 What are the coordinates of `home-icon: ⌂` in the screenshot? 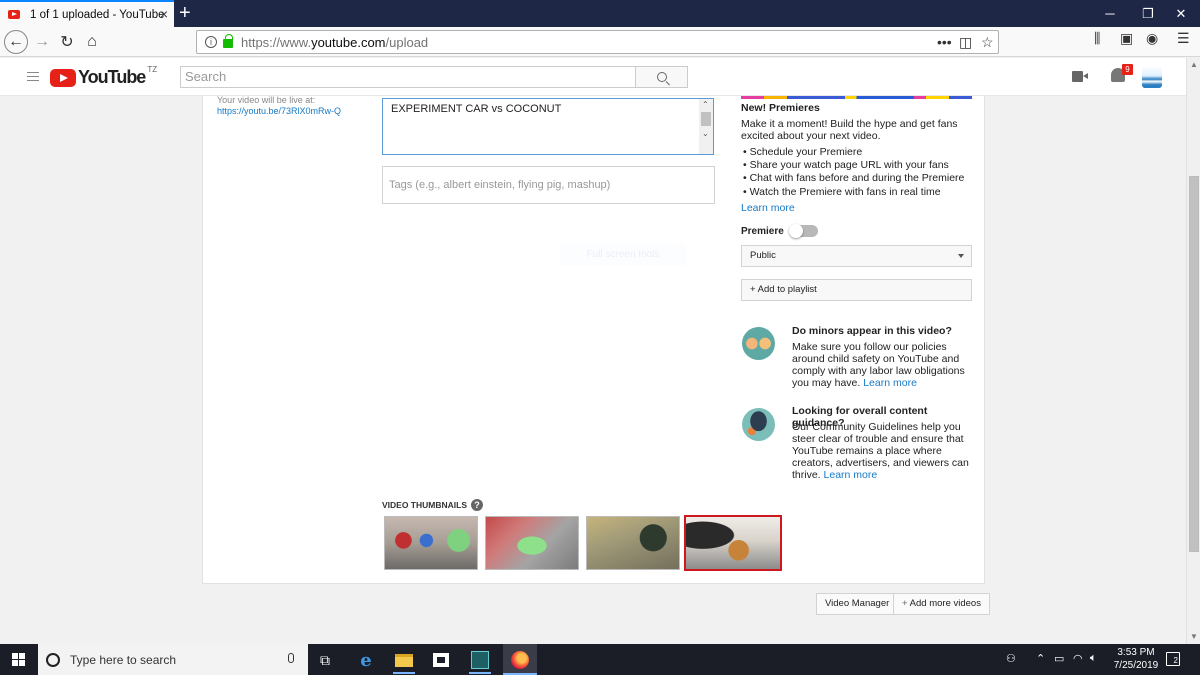 It's located at (92, 42).